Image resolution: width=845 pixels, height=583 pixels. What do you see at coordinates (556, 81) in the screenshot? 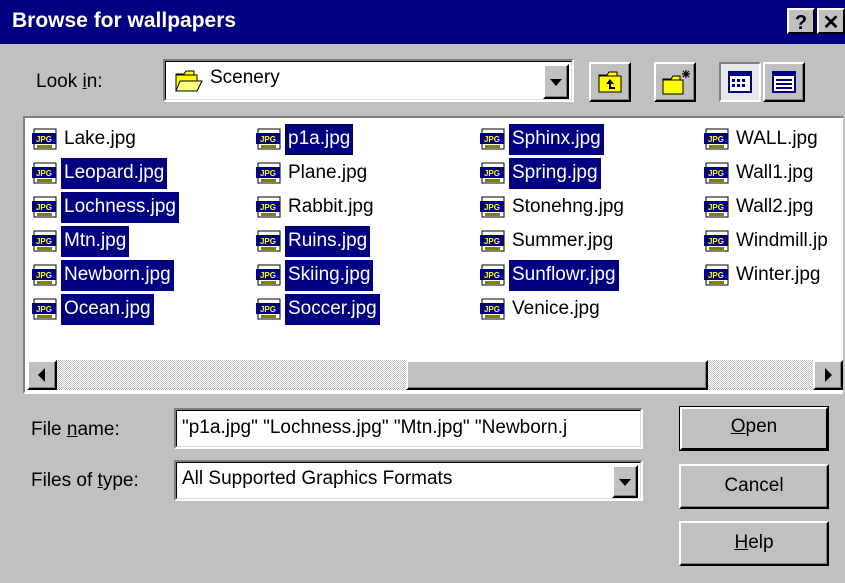
I see `look-in-dropdown-button` at bounding box center [556, 81].